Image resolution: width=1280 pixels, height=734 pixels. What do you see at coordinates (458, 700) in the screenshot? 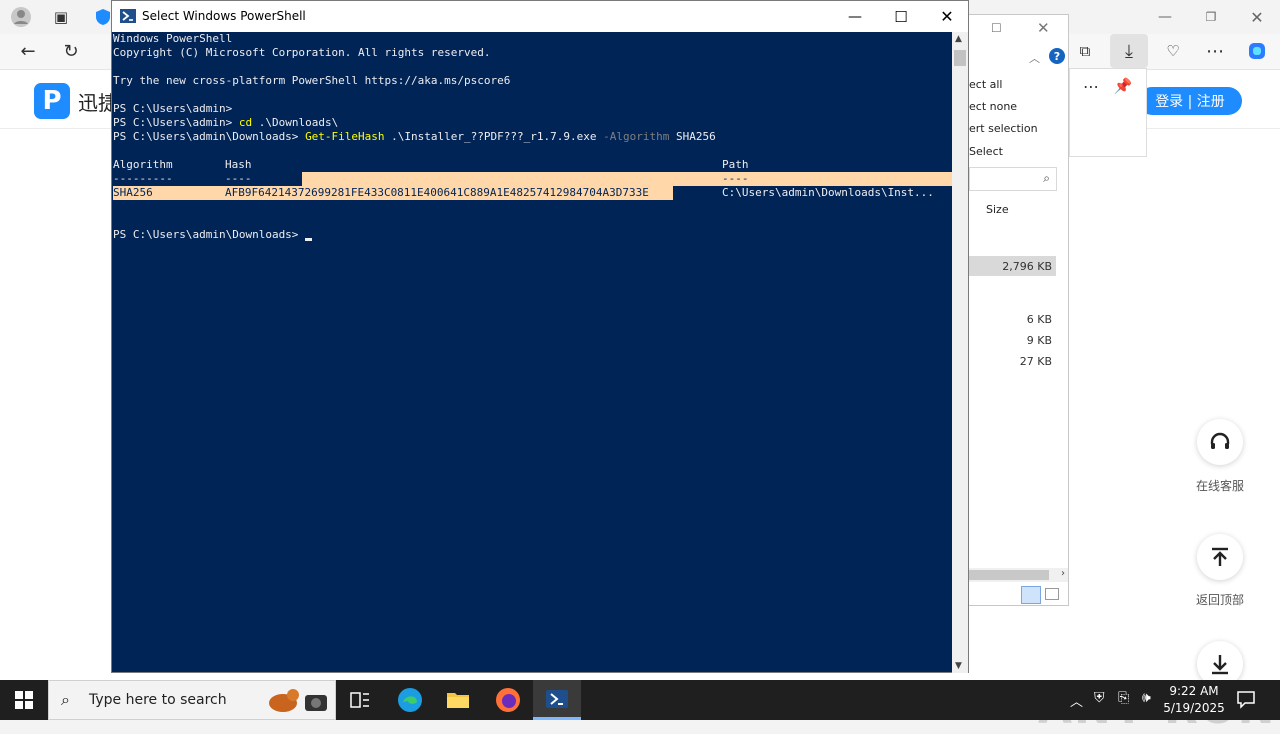
I see `file-explorer-icon` at bounding box center [458, 700].